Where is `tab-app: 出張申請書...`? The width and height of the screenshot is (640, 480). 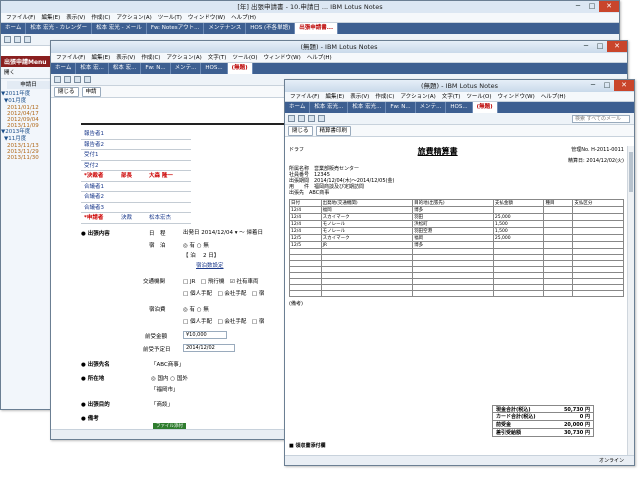
tab-app: 出張申請書... is located at coordinates (317, 28).